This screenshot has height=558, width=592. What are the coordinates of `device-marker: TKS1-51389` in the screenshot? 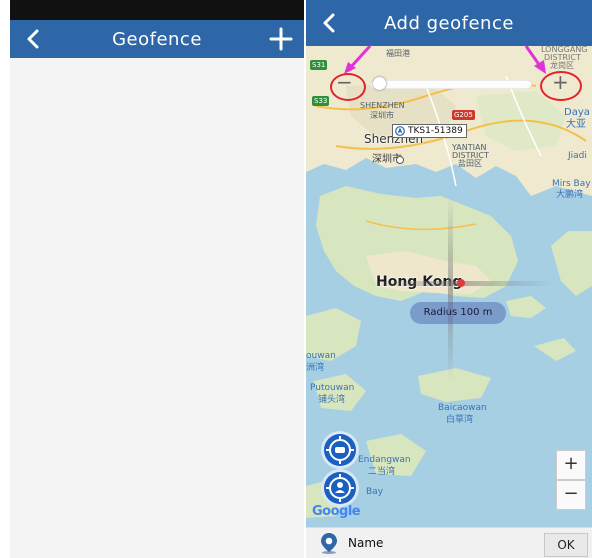 It's located at (429, 131).